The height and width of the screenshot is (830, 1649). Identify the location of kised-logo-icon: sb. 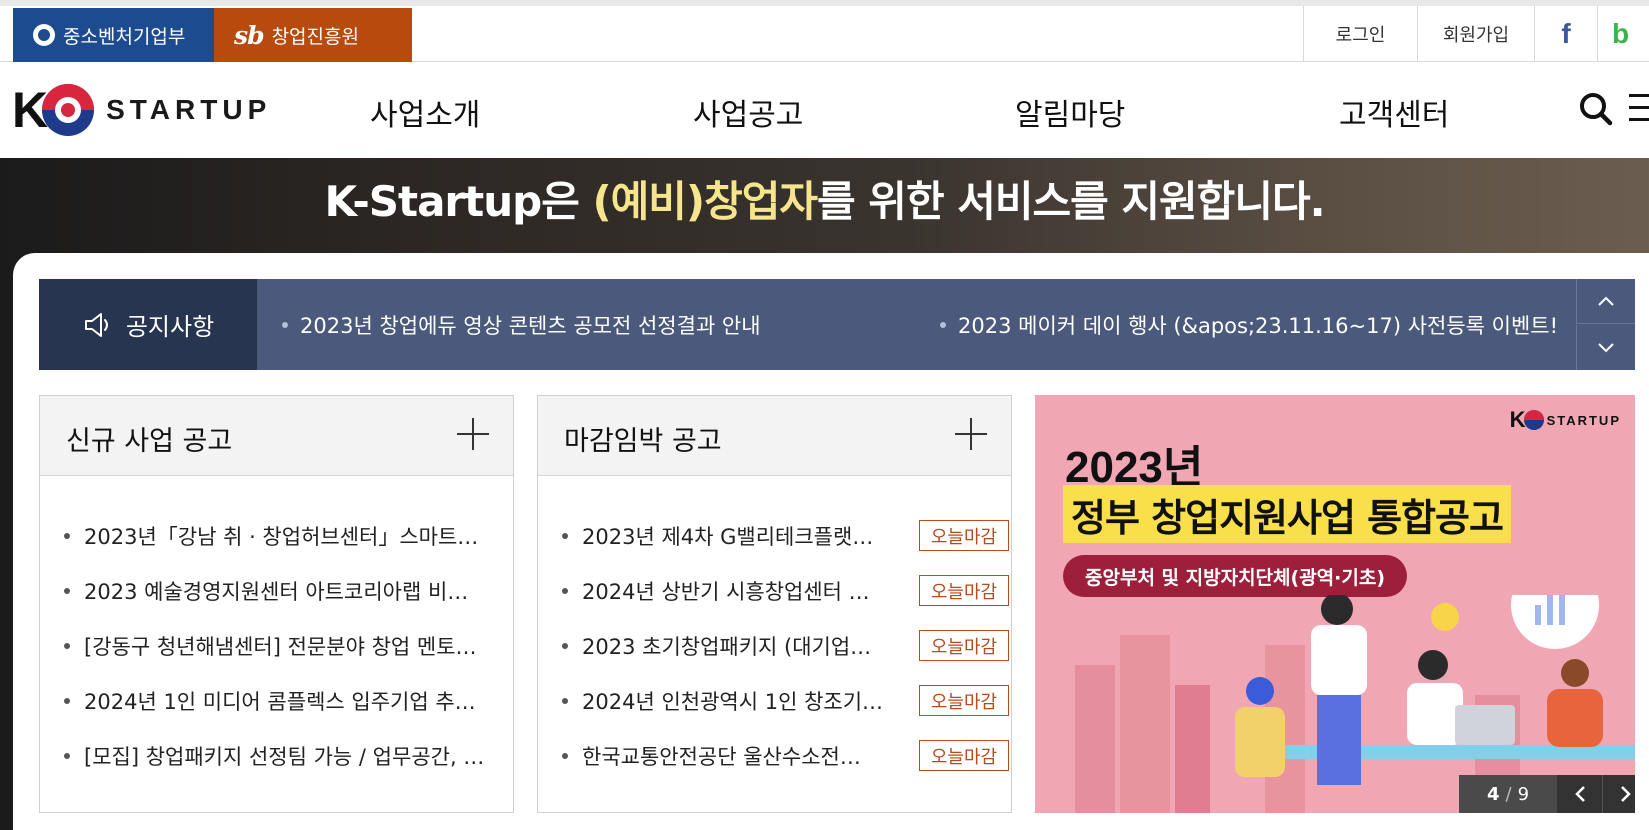
(249, 35).